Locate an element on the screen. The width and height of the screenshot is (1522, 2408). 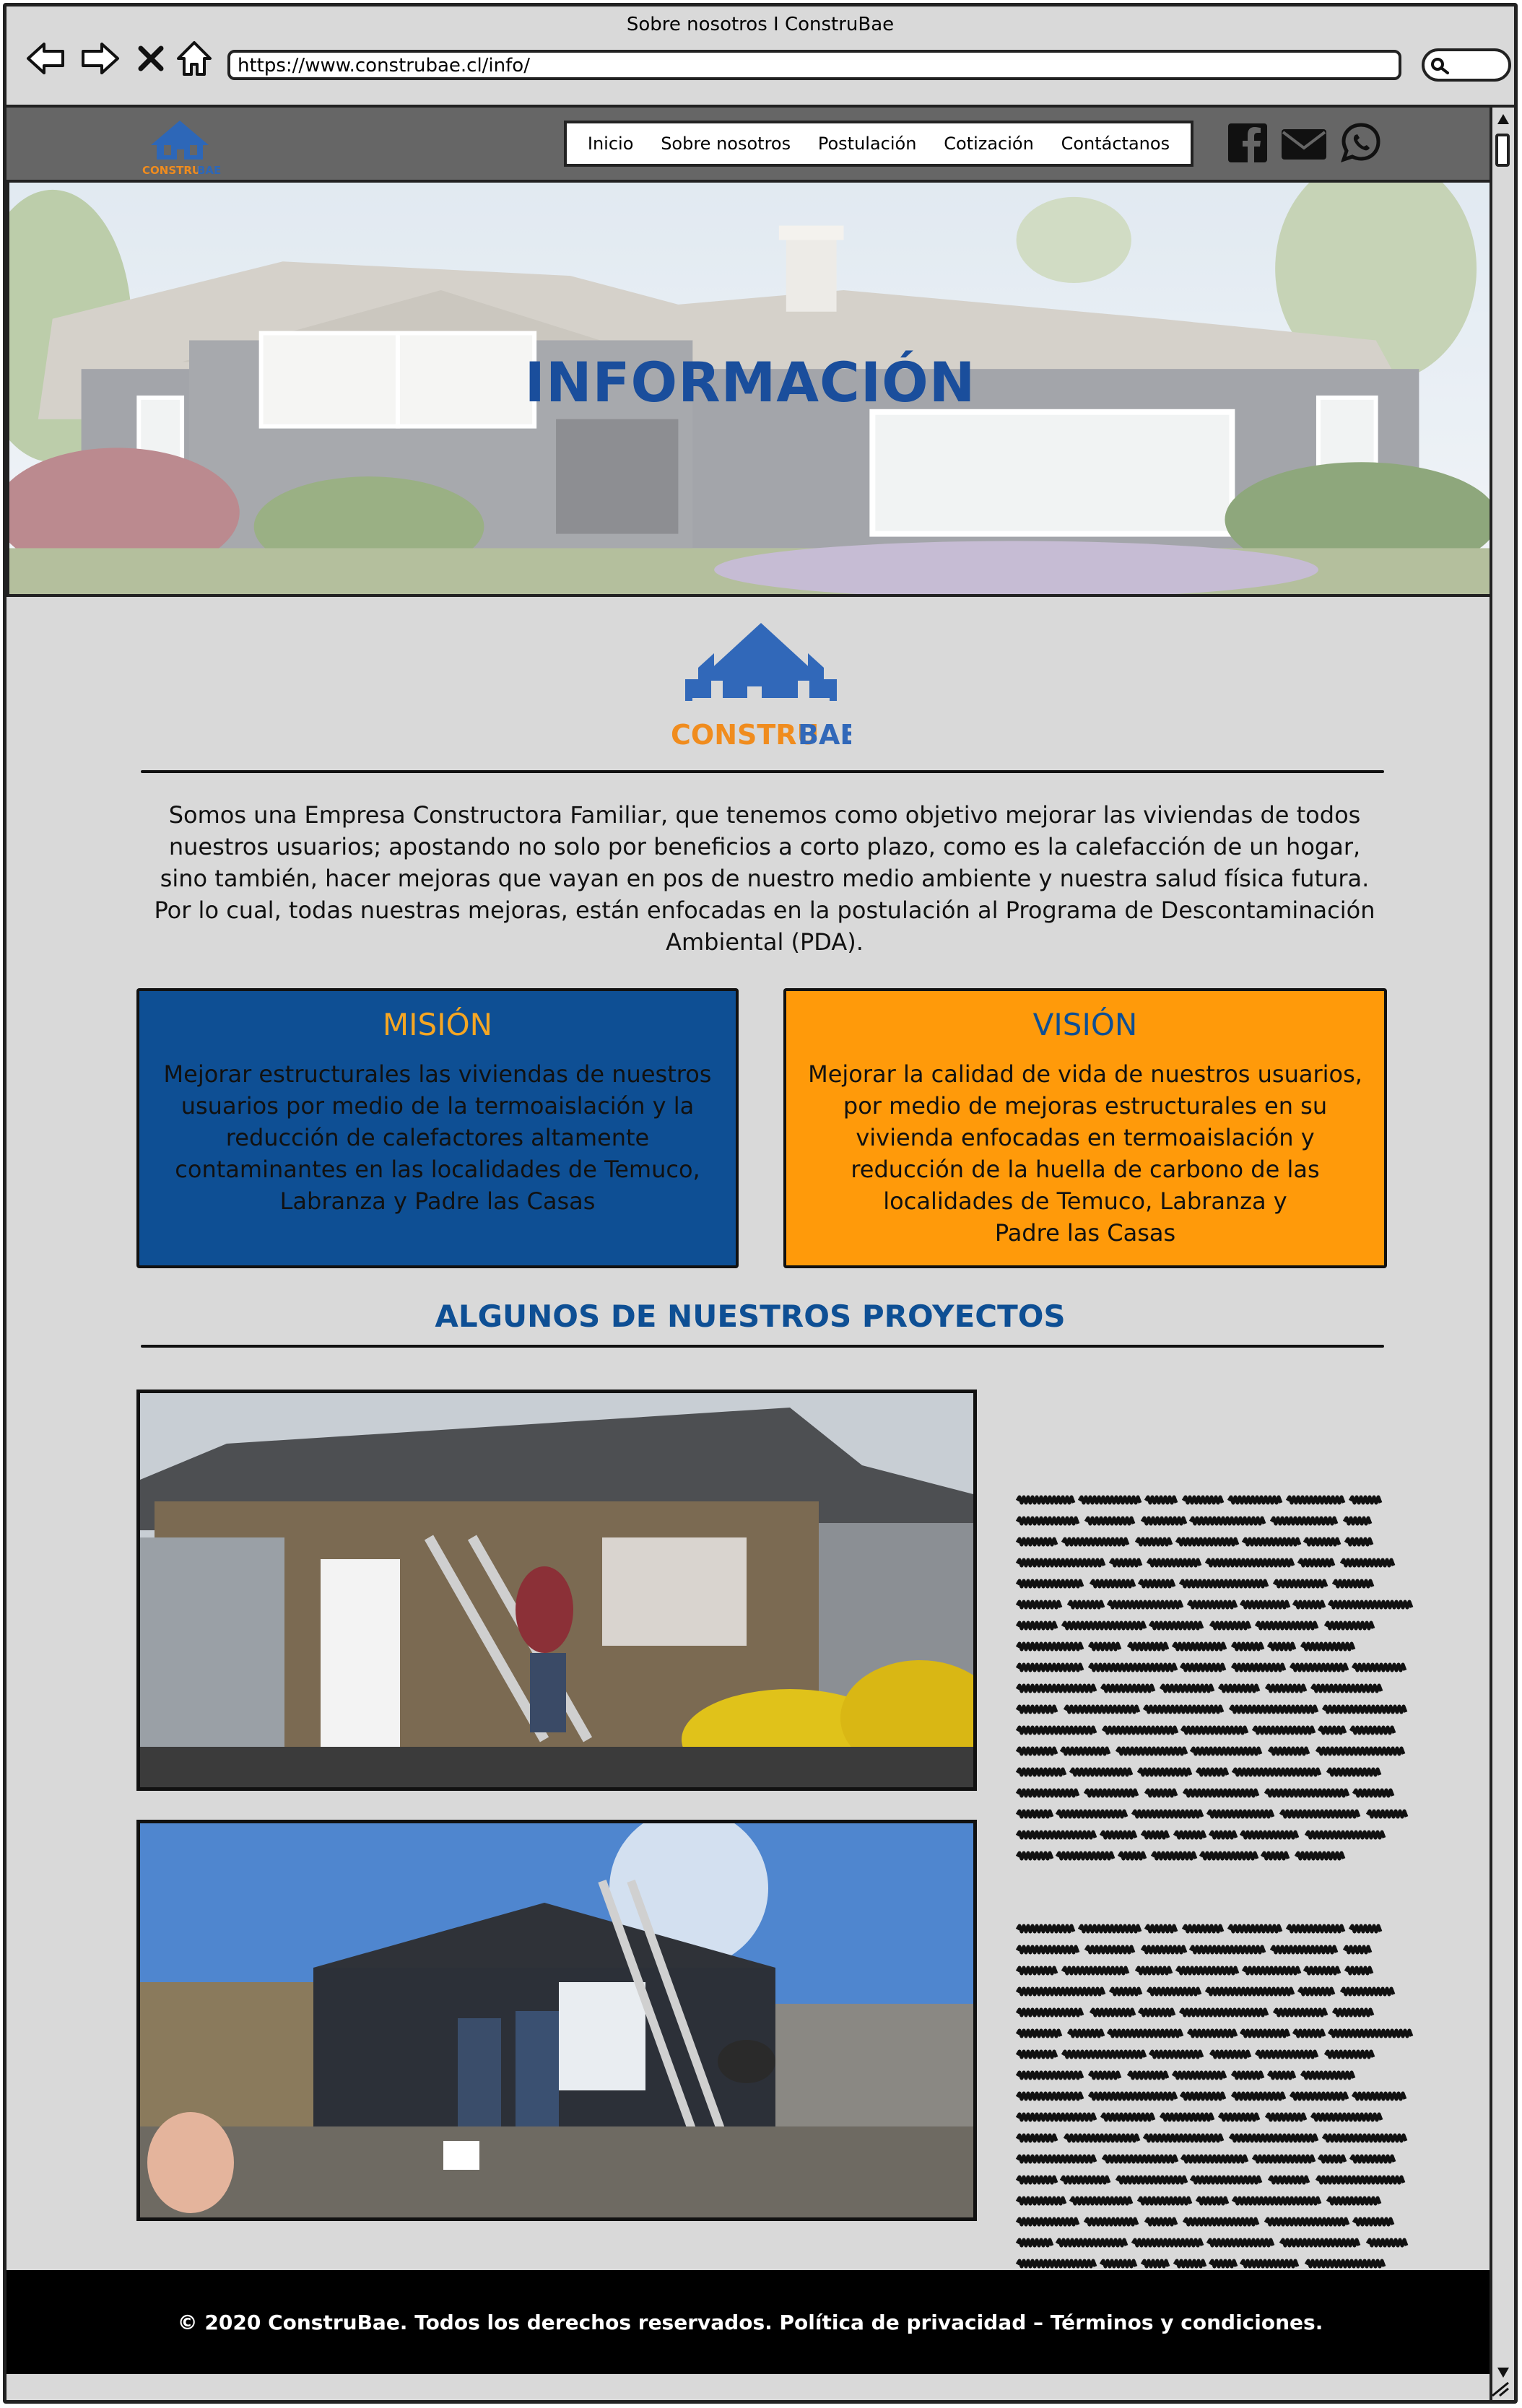
vision-title: VISIÓN is located at coordinates (1085, 1024).